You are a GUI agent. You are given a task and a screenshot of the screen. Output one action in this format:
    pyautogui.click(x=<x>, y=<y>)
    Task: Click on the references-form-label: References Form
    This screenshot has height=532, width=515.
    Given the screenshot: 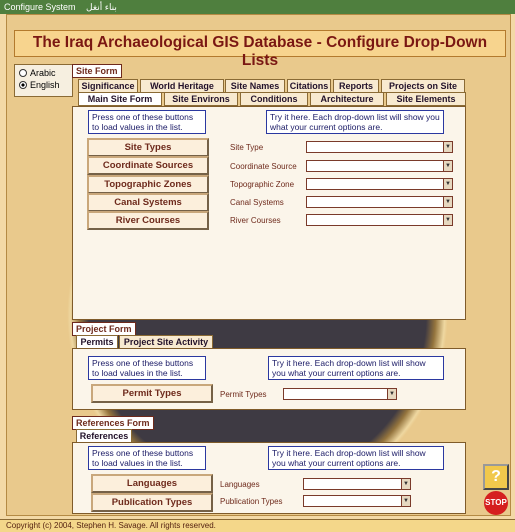 What is the action you would take?
    pyautogui.click(x=113, y=423)
    